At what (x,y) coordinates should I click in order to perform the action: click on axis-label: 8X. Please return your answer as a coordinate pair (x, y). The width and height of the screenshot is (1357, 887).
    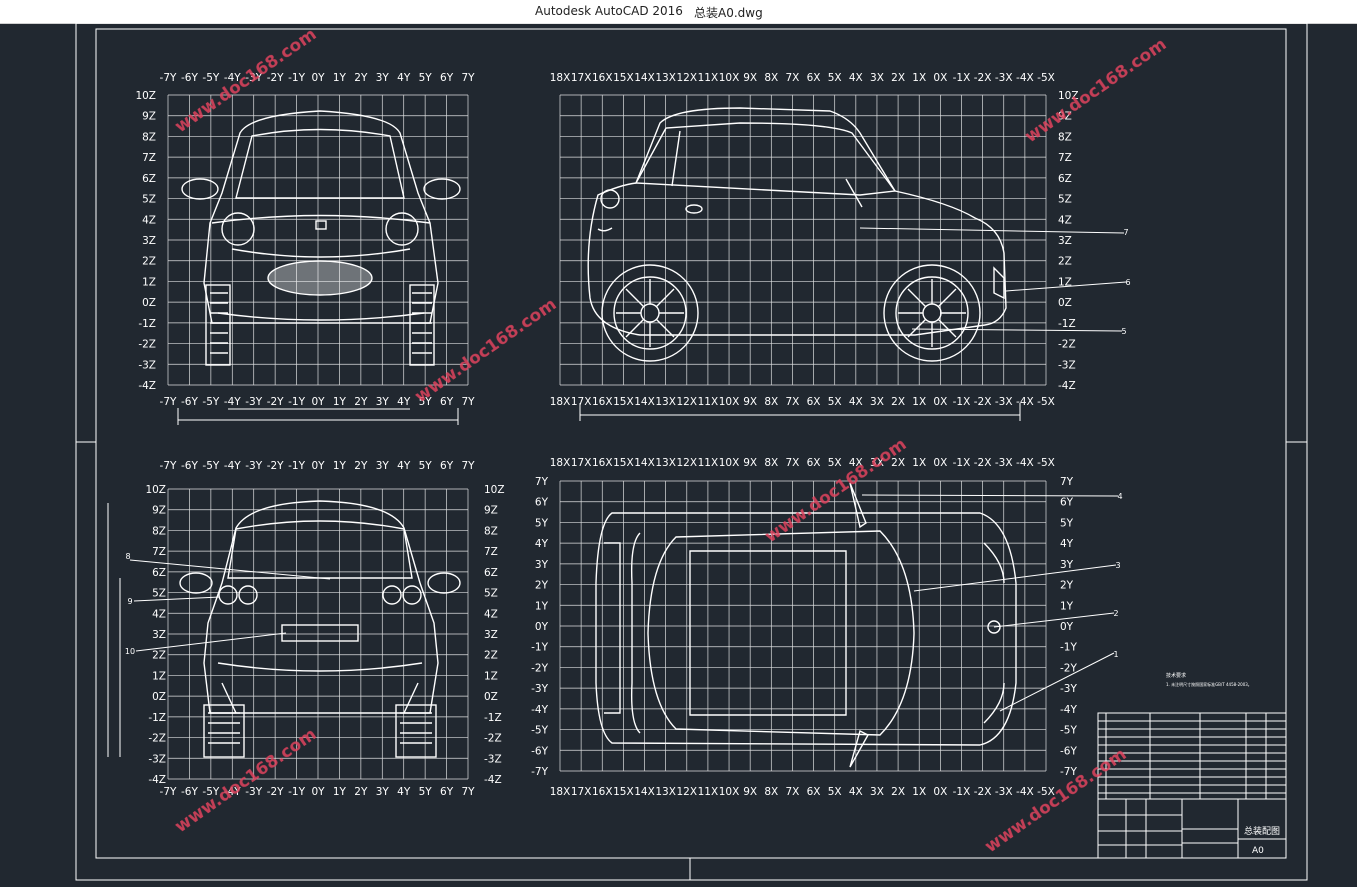
    Looking at the image, I should click on (771, 402).